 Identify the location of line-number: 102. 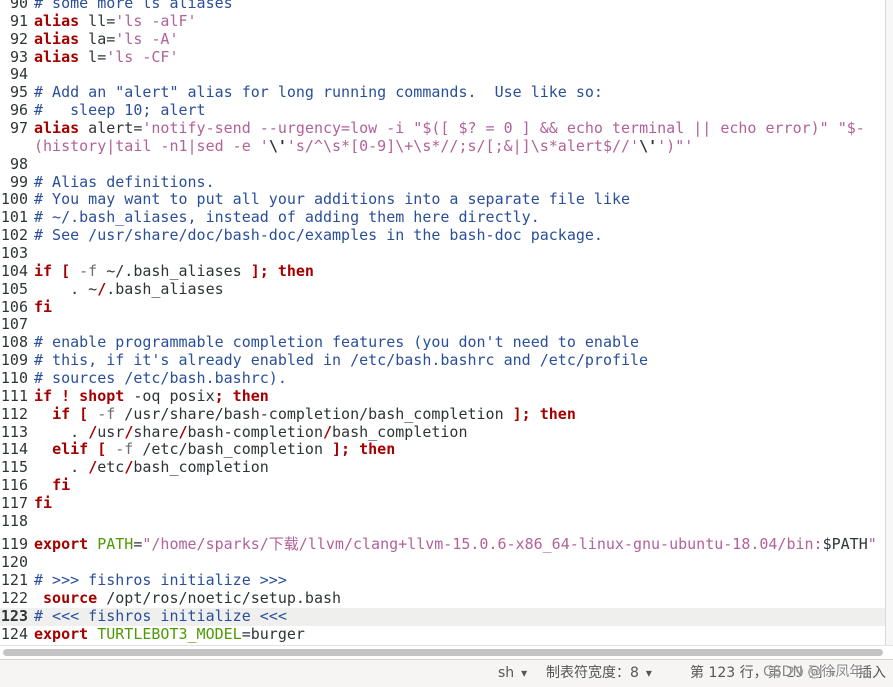
(14, 236).